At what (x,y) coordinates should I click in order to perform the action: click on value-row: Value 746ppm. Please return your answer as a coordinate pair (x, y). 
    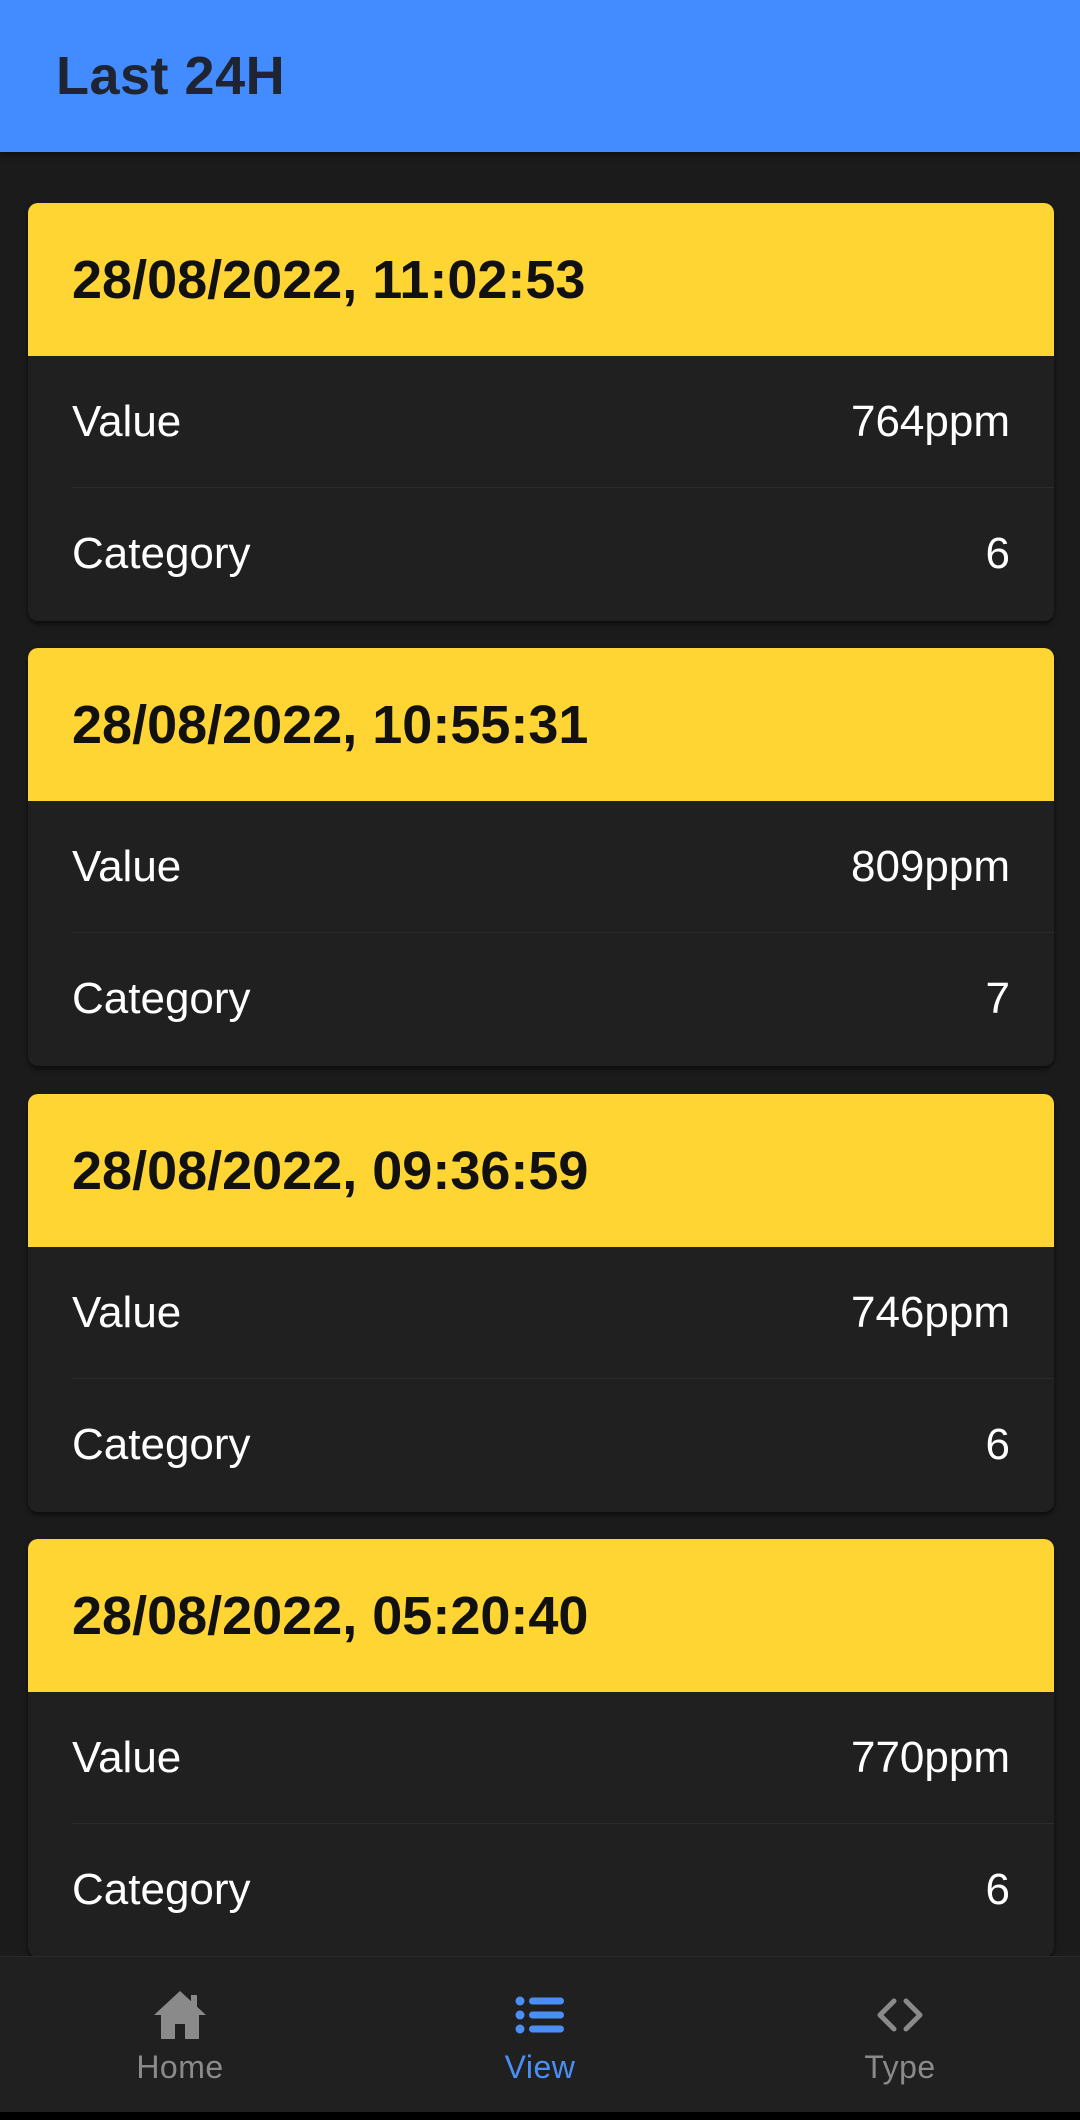
    Looking at the image, I should click on (541, 1313).